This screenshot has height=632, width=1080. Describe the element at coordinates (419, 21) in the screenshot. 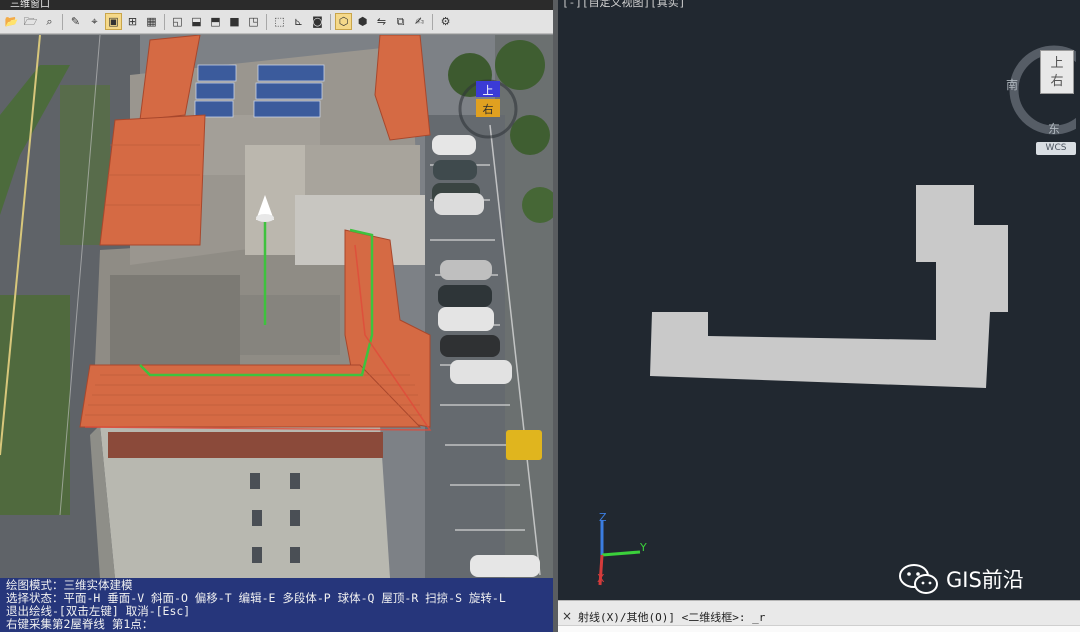

I see `edit-note-icon: ✍` at that location.